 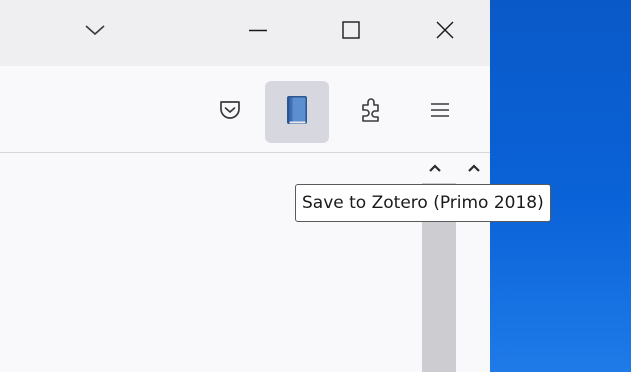 I want to click on close-button, so click(x=445, y=30).